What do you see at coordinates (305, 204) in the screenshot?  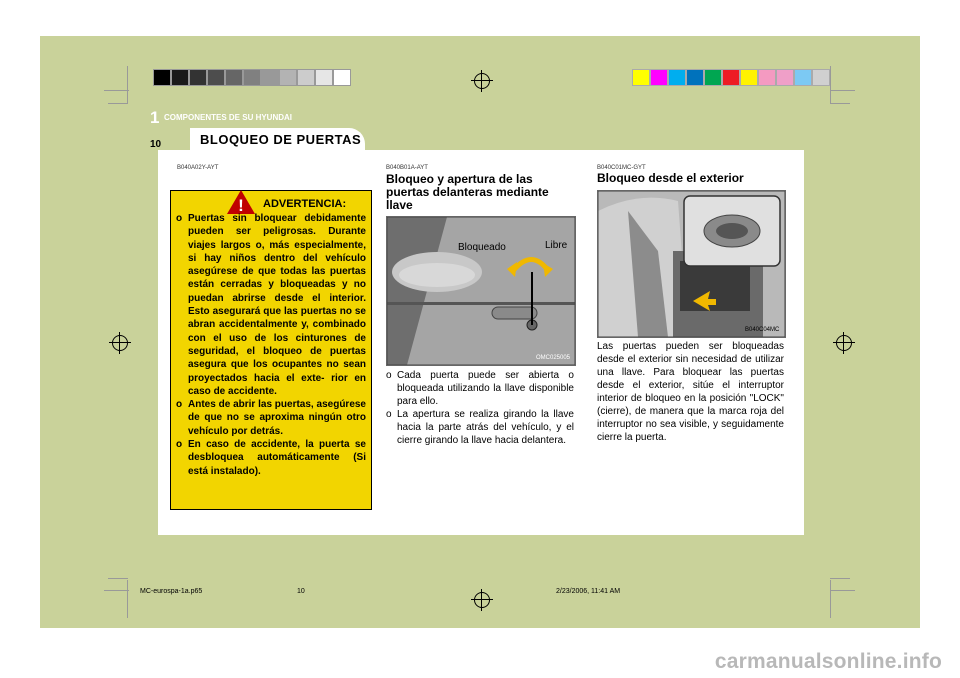 I see `warning-title: ADVERTENCIA:` at bounding box center [305, 204].